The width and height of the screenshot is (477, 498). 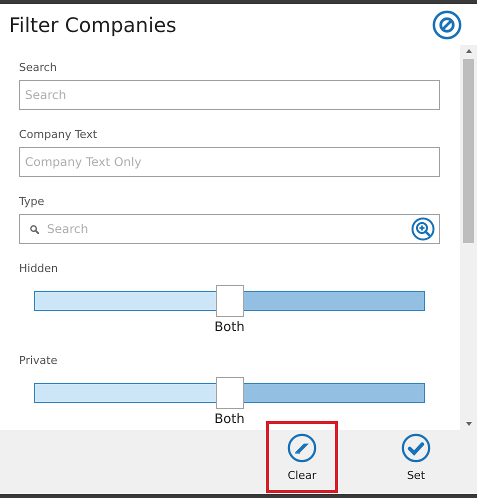 I want to click on cancel-icon, so click(x=447, y=25).